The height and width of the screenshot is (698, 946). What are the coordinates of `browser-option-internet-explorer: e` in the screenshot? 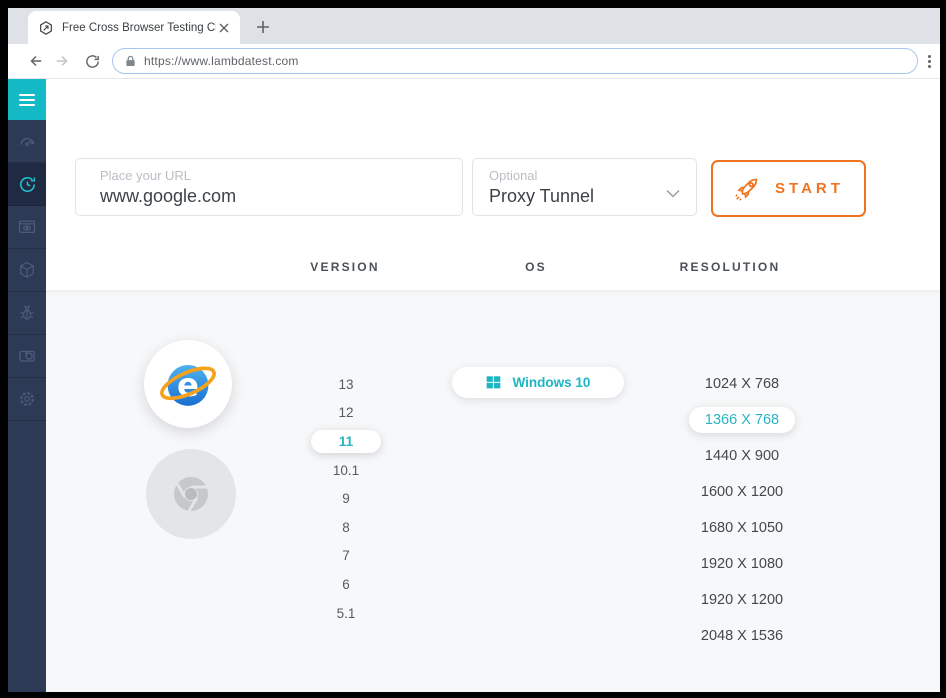 It's located at (188, 384).